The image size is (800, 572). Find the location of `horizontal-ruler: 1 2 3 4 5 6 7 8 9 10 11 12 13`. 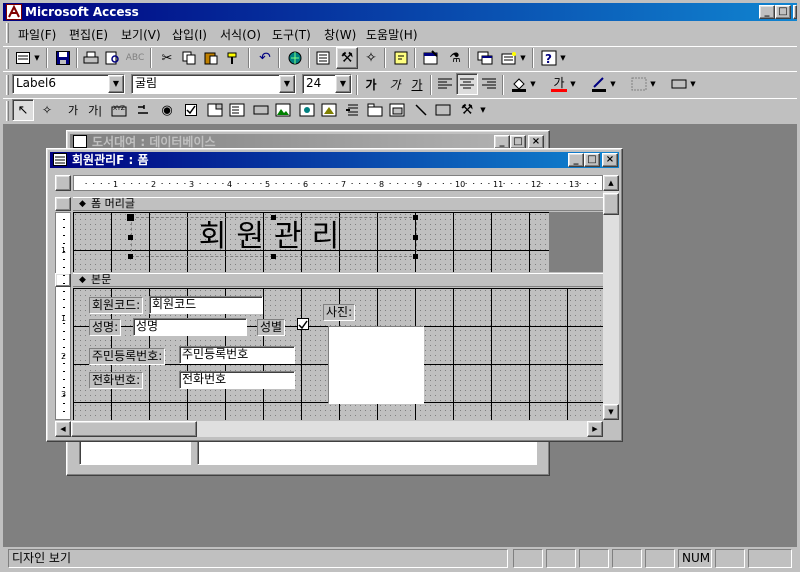

horizontal-ruler: 1 2 3 4 5 6 7 8 9 10 11 12 13 is located at coordinates (338, 183).